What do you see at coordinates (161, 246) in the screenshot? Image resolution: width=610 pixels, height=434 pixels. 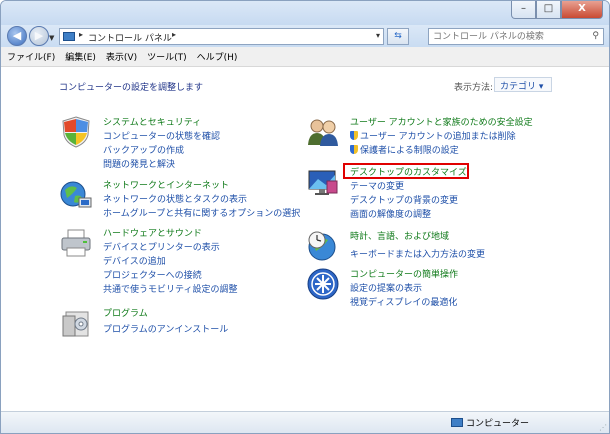 I see `category-link: デバイスとプリンターの表示` at bounding box center [161, 246].